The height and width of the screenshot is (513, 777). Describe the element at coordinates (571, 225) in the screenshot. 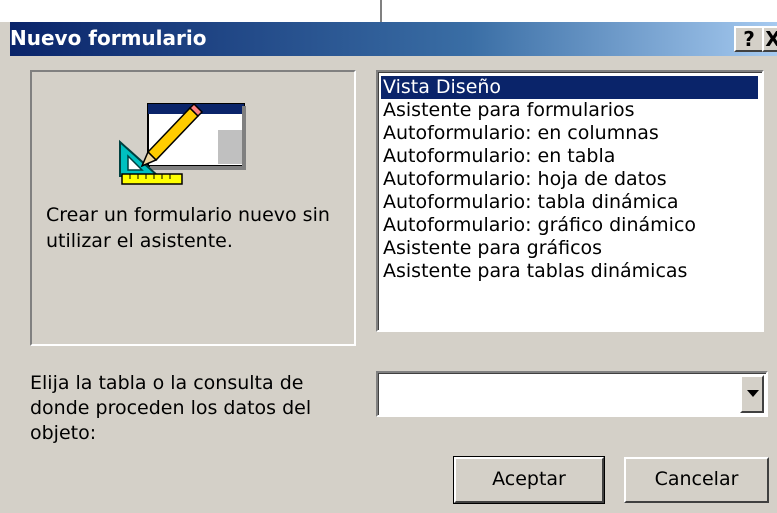

I see `list-item: Autoformulario: gráfico dinámico` at that location.